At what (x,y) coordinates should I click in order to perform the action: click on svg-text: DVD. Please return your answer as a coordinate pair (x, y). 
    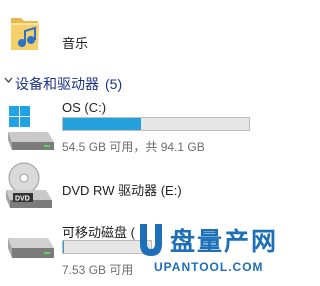
    Looking at the image, I should click on (22, 199).